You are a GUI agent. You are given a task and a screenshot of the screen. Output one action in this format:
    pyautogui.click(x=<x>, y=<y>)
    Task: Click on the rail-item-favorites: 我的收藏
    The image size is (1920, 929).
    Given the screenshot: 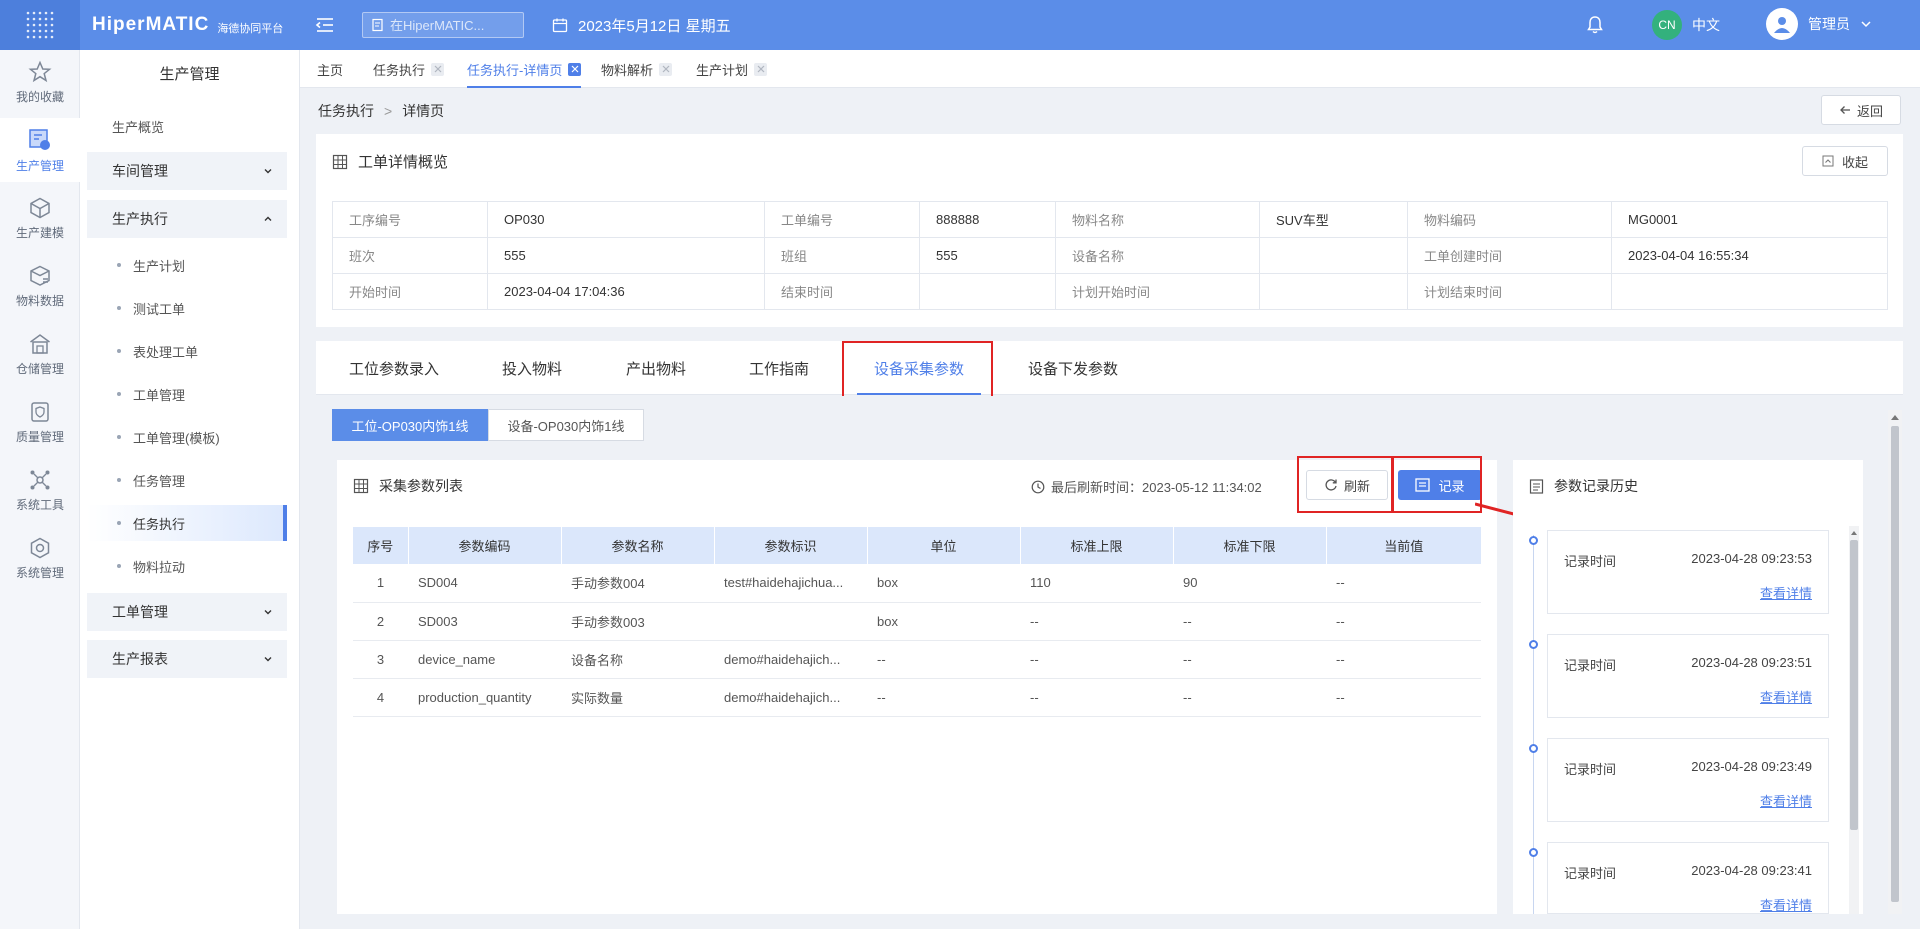 What is the action you would take?
    pyautogui.click(x=40, y=82)
    